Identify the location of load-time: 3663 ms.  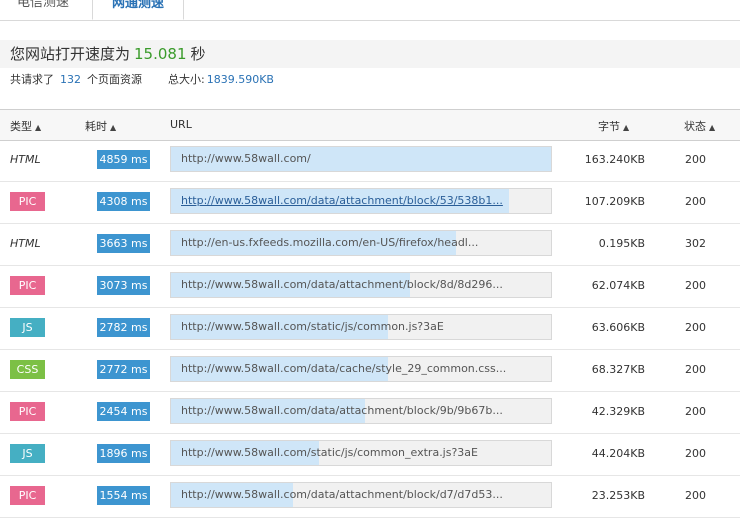
(123, 243).